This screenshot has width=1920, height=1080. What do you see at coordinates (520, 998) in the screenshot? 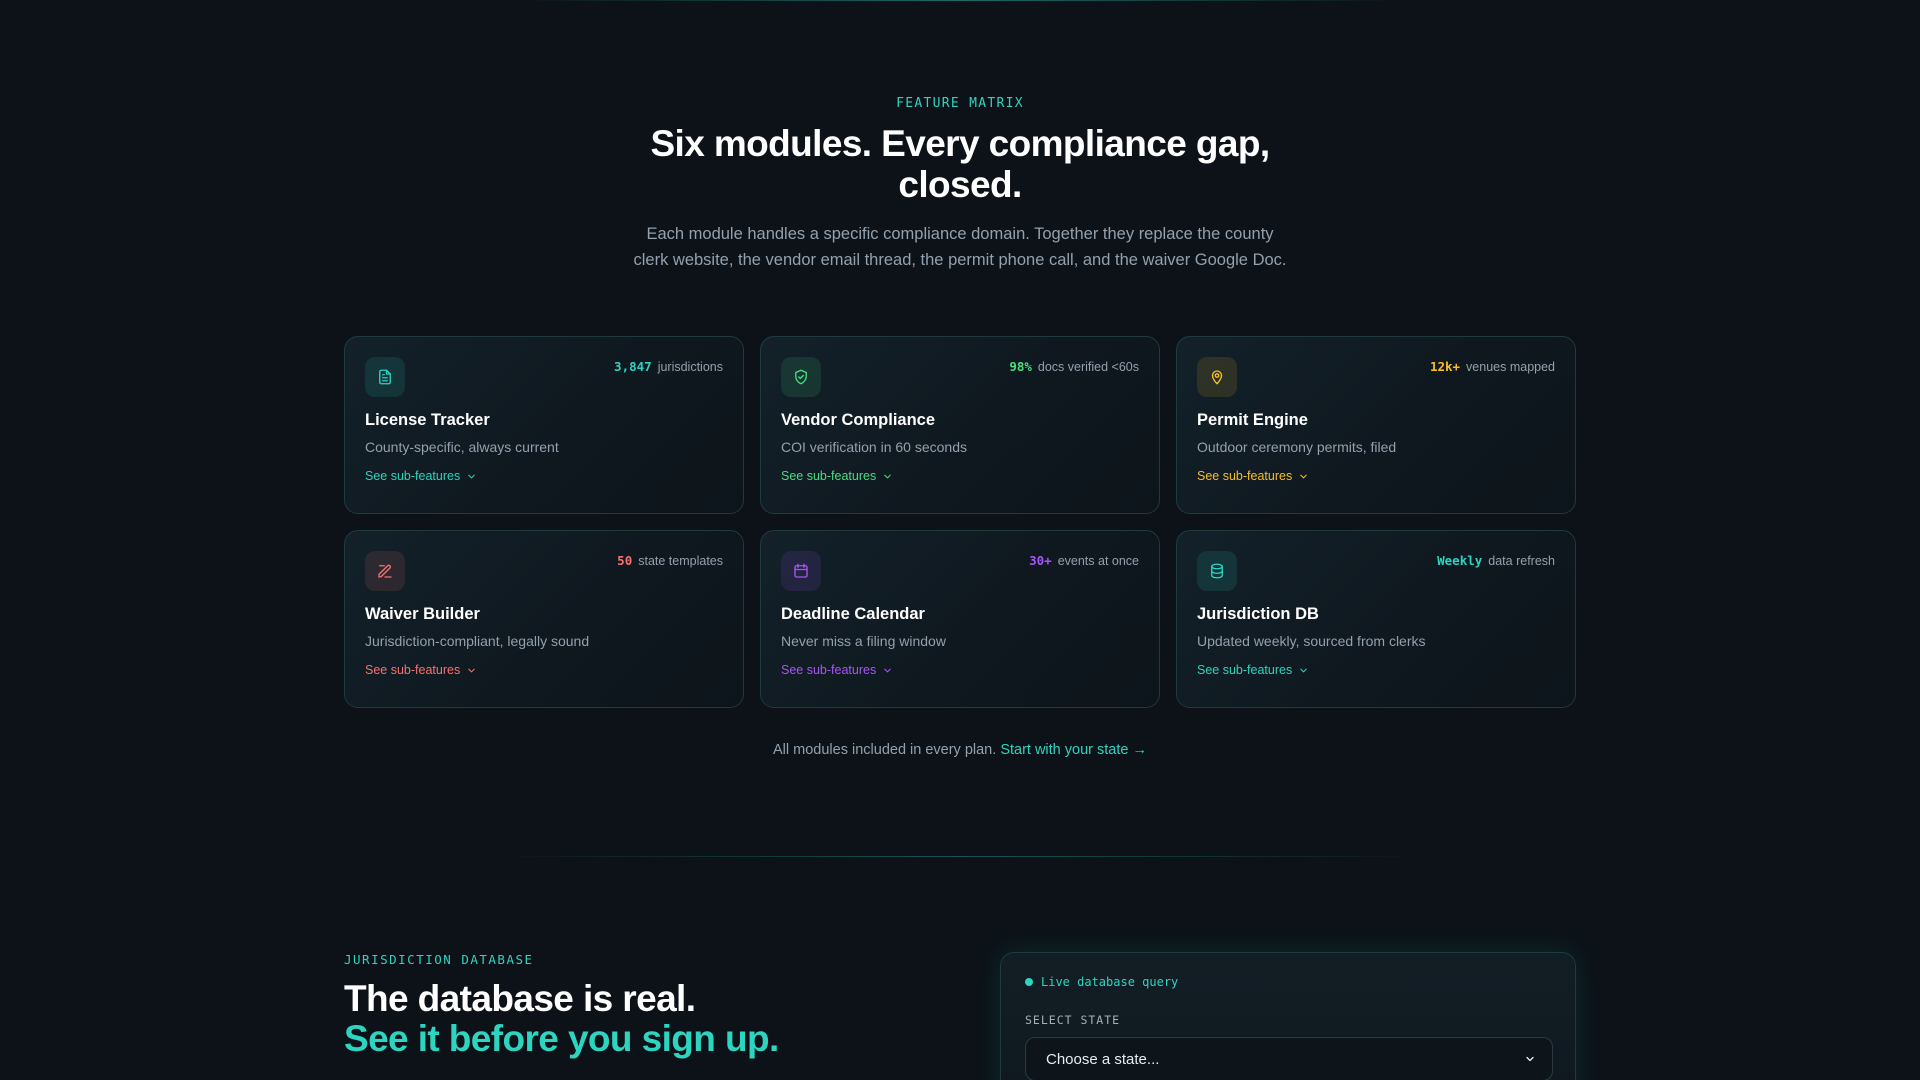
I see `database-headline: The database is real.` at bounding box center [520, 998].